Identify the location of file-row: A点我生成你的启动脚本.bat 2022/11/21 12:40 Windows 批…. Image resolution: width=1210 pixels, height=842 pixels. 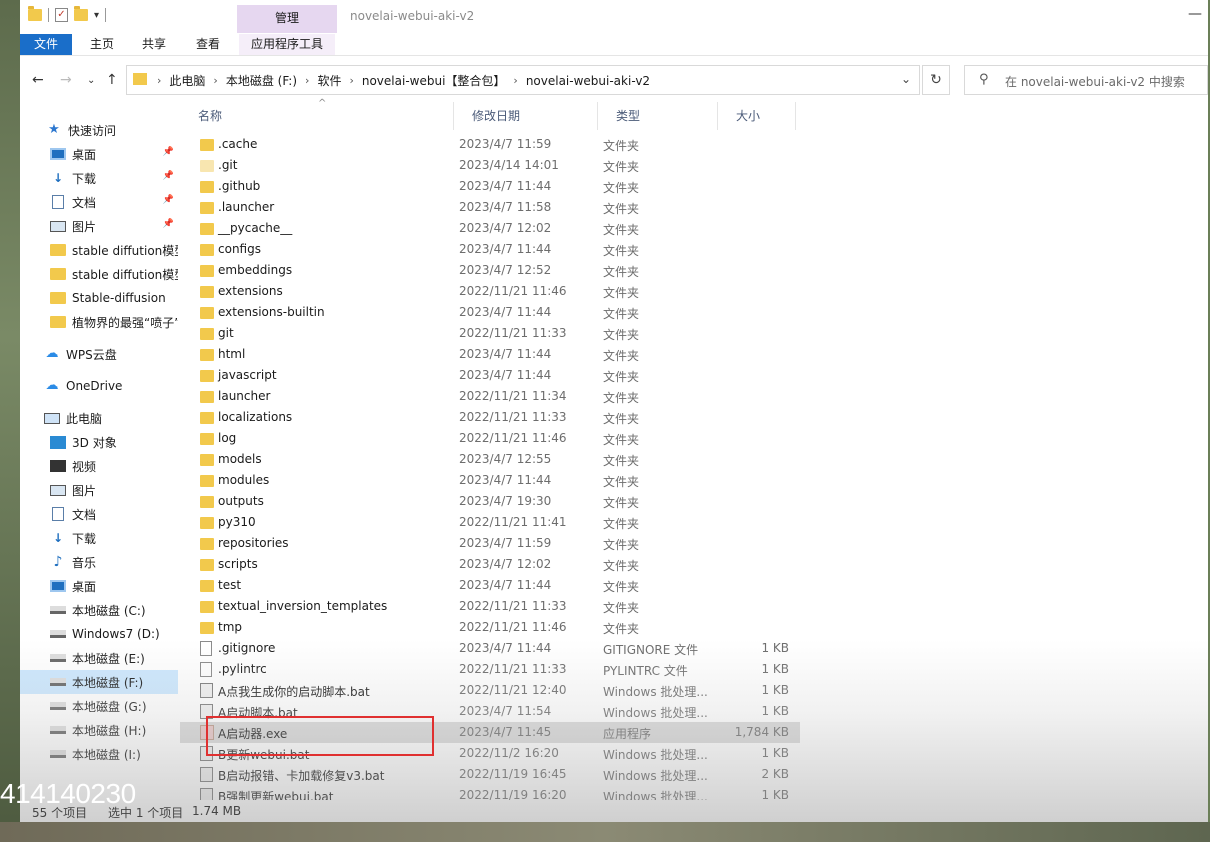
(490, 690).